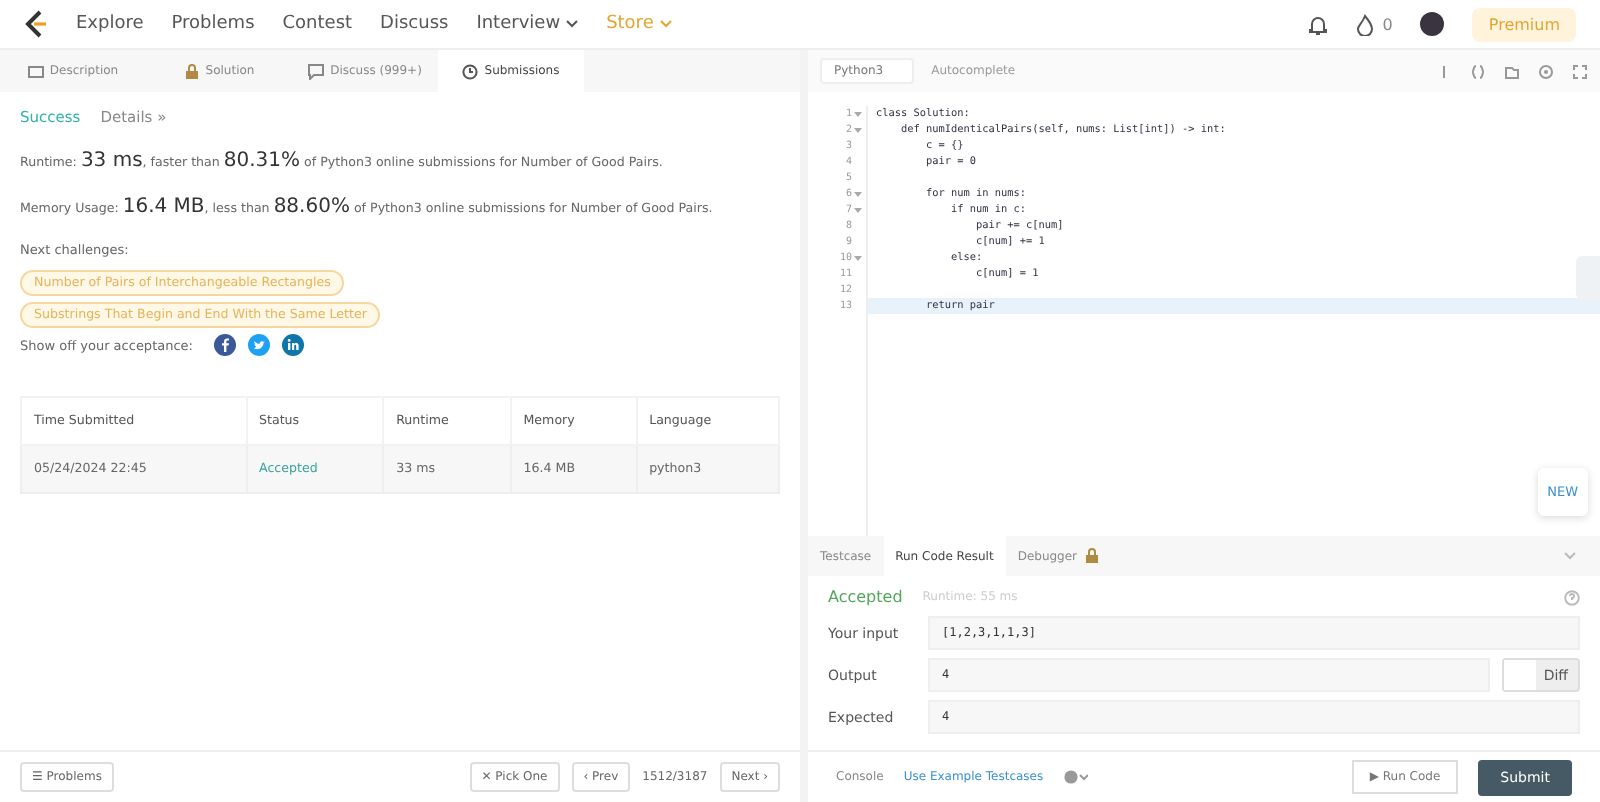  What do you see at coordinates (1478, 71) in the screenshot?
I see `braces-icon` at bounding box center [1478, 71].